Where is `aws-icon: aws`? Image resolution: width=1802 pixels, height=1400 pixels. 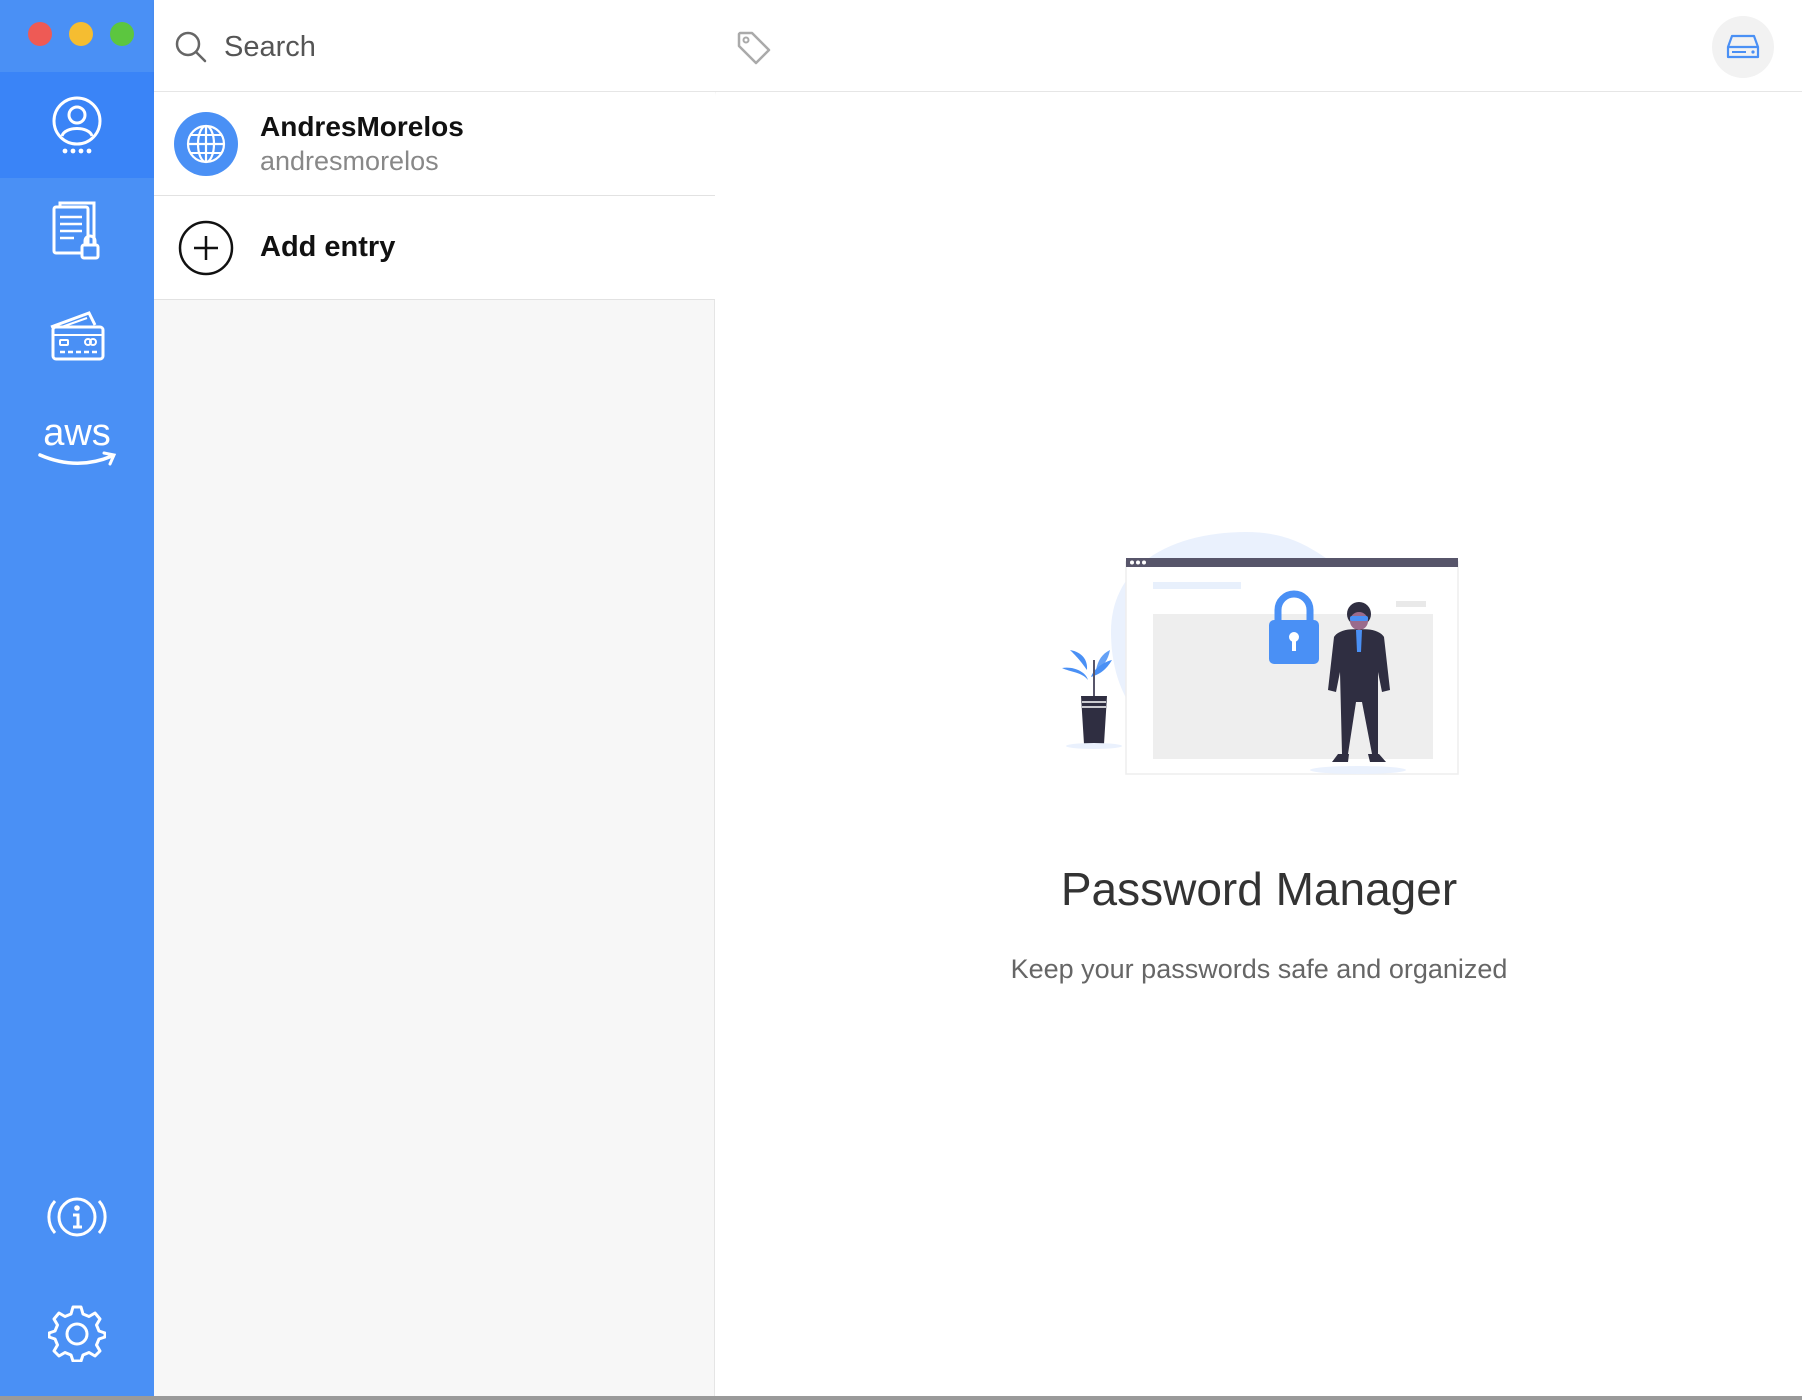 aws-icon: aws is located at coordinates (77, 440).